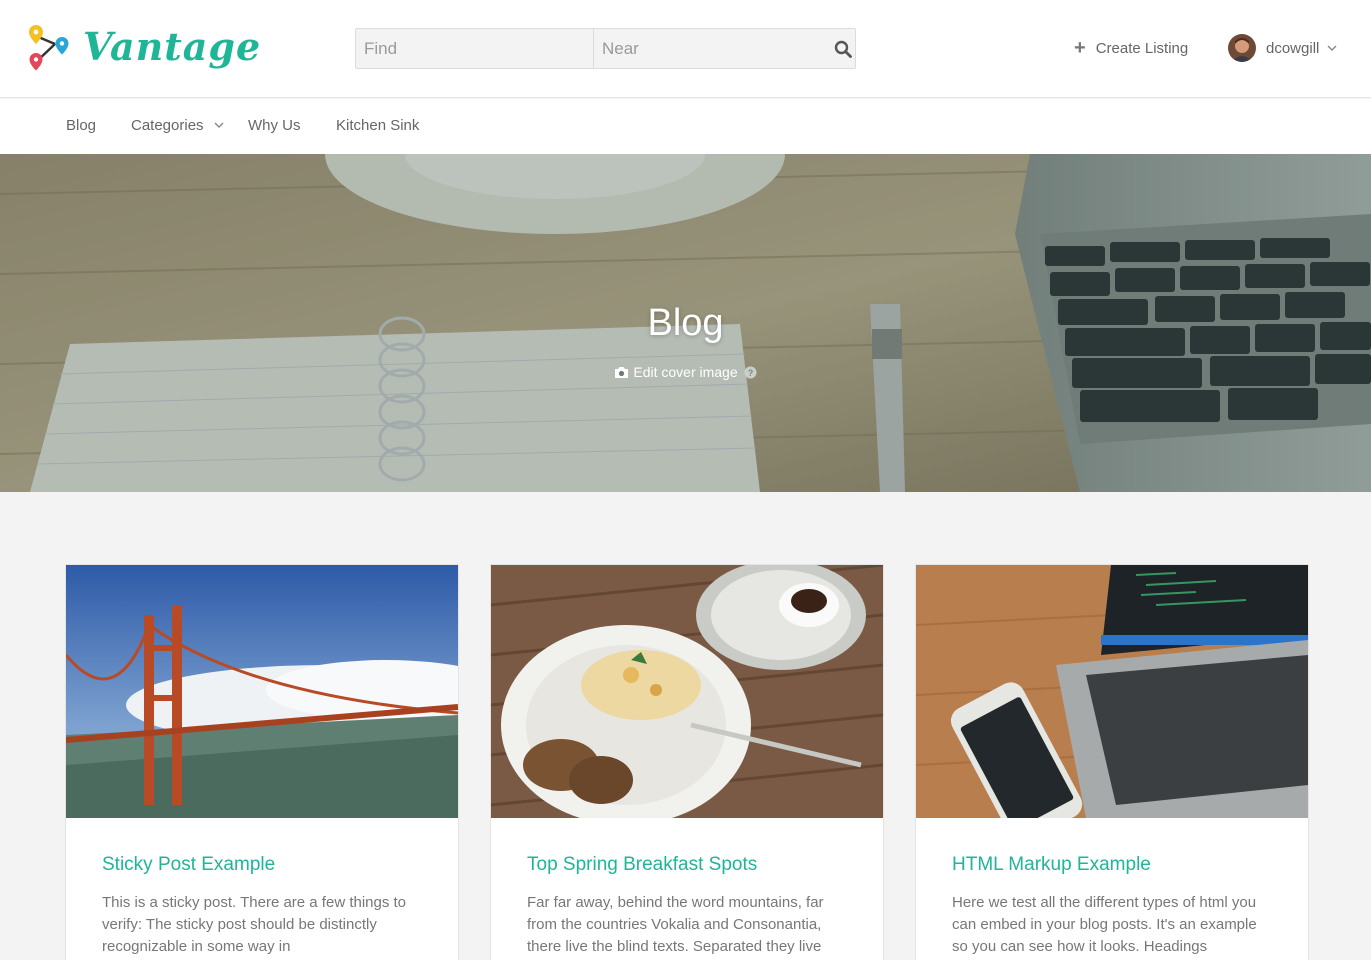 Image resolution: width=1371 pixels, height=960 pixels. Describe the element at coordinates (1293, 48) in the screenshot. I see `username: dcowgill` at that location.